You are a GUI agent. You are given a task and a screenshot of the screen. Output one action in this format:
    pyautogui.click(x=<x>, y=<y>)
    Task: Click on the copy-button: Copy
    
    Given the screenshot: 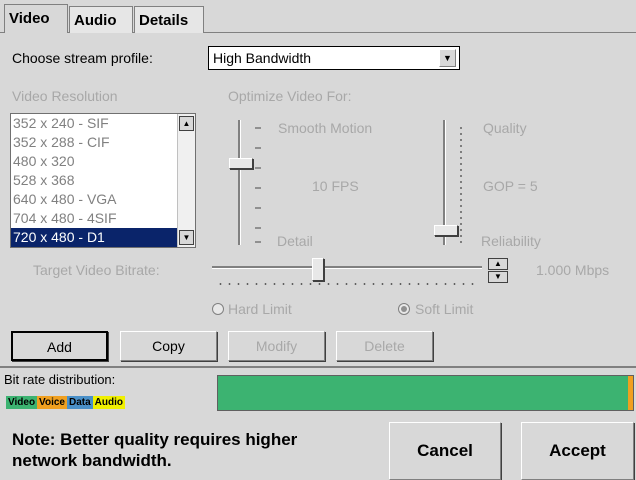 What is the action you would take?
    pyautogui.click(x=168, y=346)
    